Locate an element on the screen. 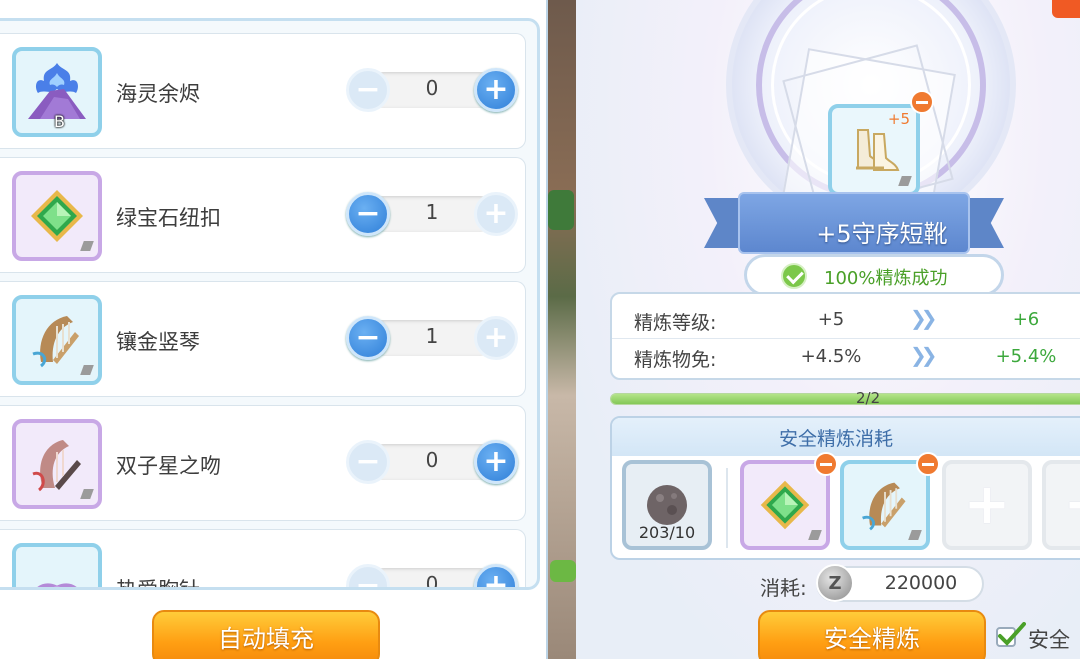  material-name: 海灵余烬 is located at coordinates (158, 94).